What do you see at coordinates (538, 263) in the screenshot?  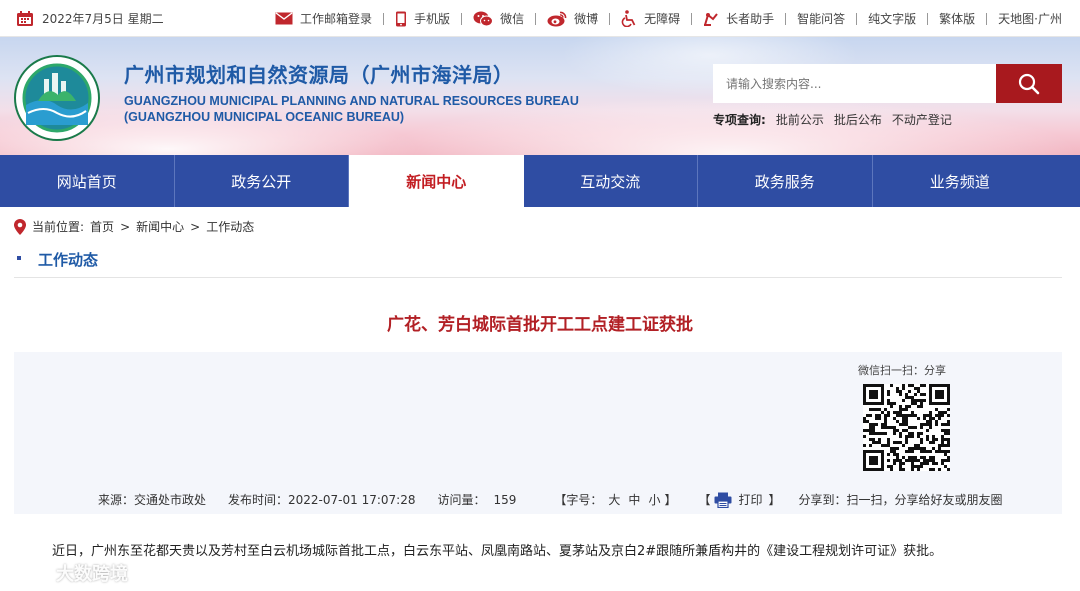 I see `section-header: 工作动态` at bounding box center [538, 263].